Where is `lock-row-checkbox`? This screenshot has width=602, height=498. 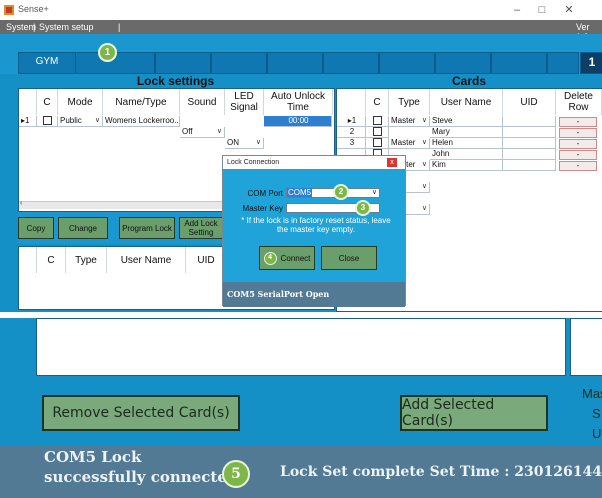
lock-row-checkbox is located at coordinates (47, 121).